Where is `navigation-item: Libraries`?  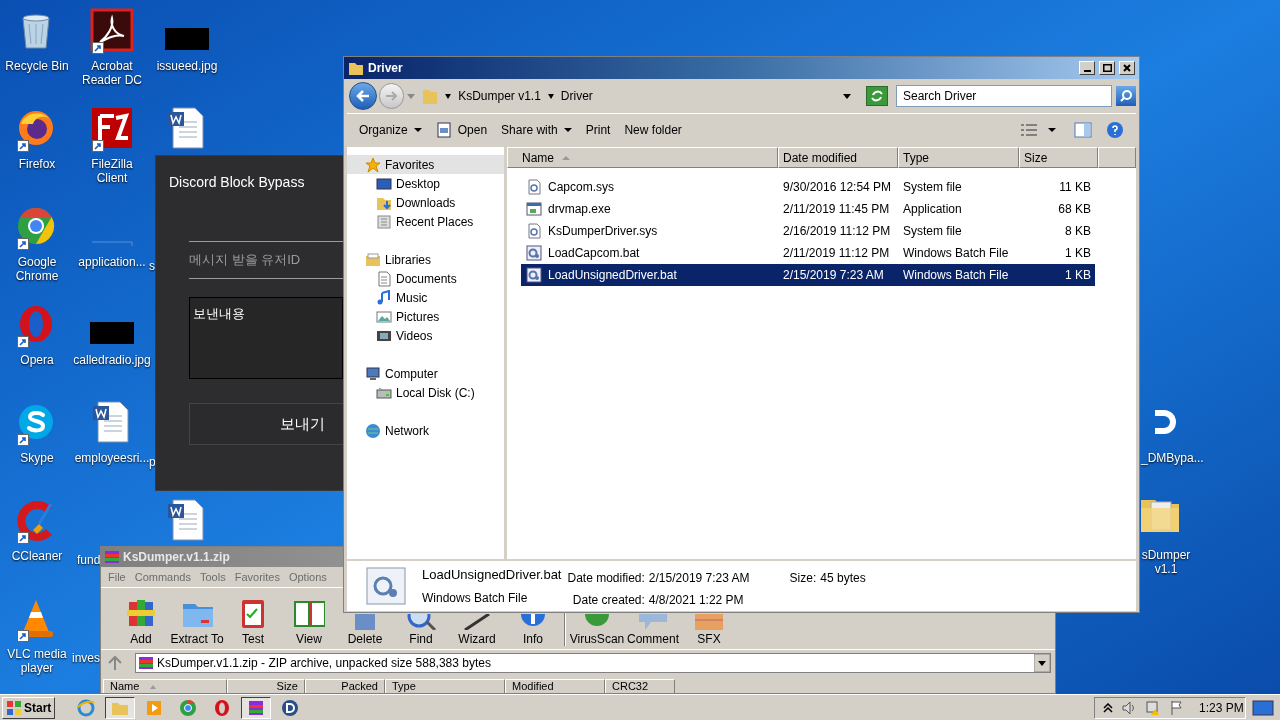
navigation-item: Libraries is located at coordinates (425, 259).